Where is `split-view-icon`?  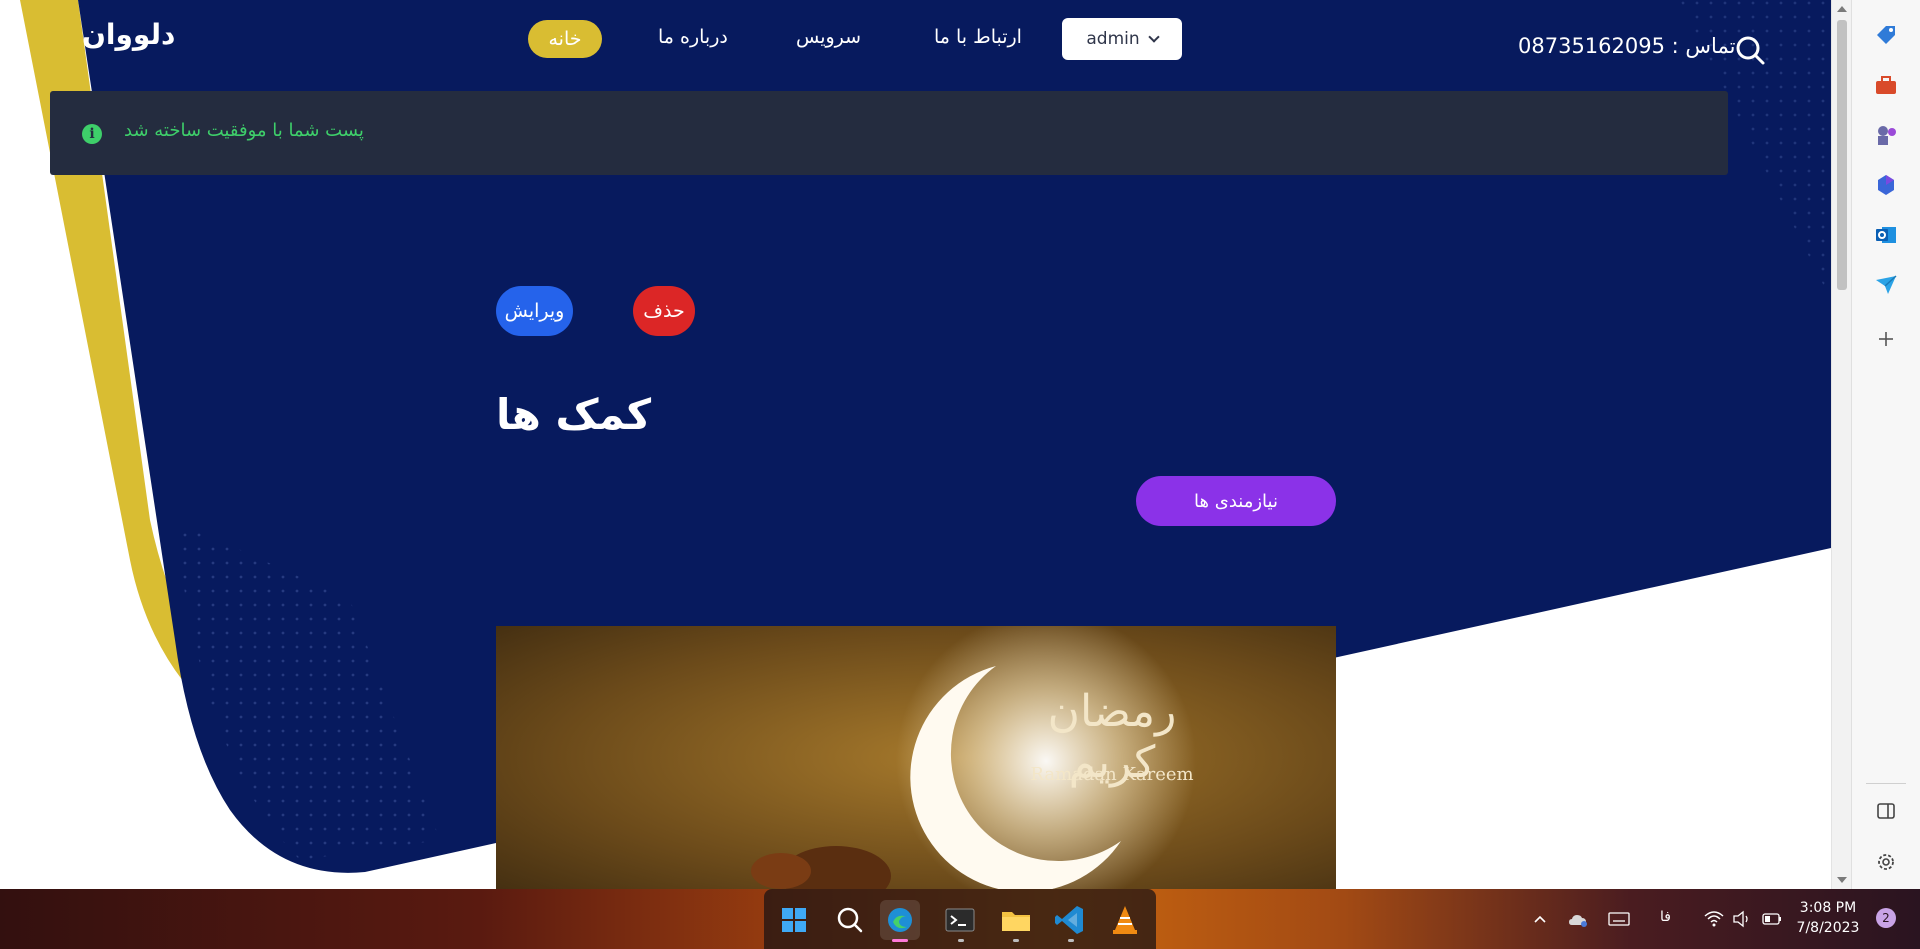 split-view-icon is located at coordinates (1886, 811).